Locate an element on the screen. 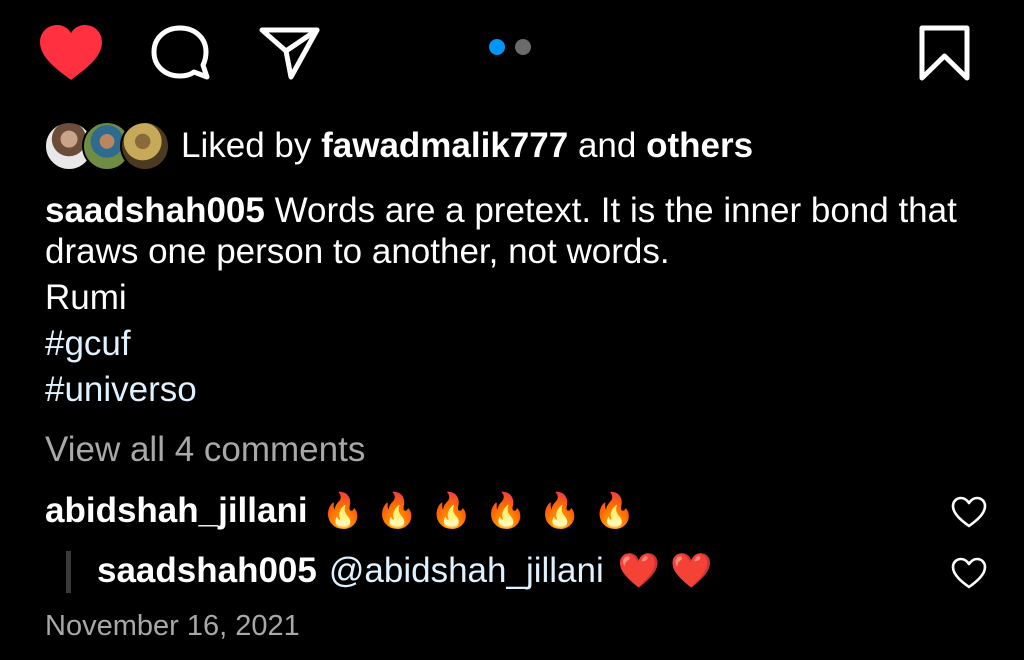 Image resolution: width=1024 pixels, height=660 pixels. paper-plane-icon is located at coordinates (289, 53).